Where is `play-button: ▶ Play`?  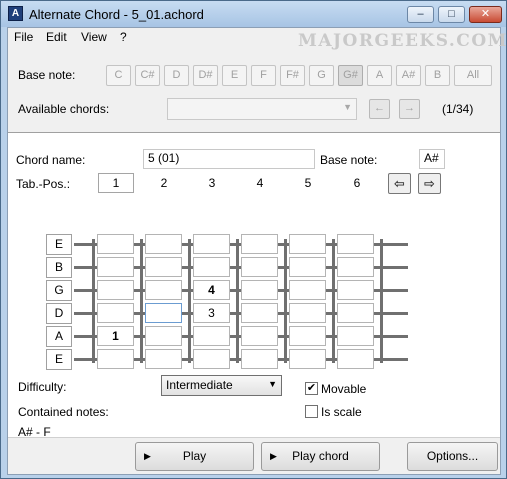
play-button: ▶ Play is located at coordinates (194, 456).